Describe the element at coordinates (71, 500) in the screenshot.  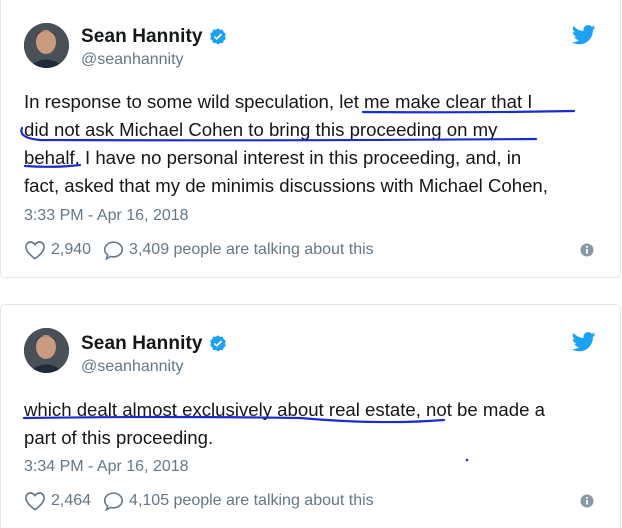
I see `like-count: 2,464` at that location.